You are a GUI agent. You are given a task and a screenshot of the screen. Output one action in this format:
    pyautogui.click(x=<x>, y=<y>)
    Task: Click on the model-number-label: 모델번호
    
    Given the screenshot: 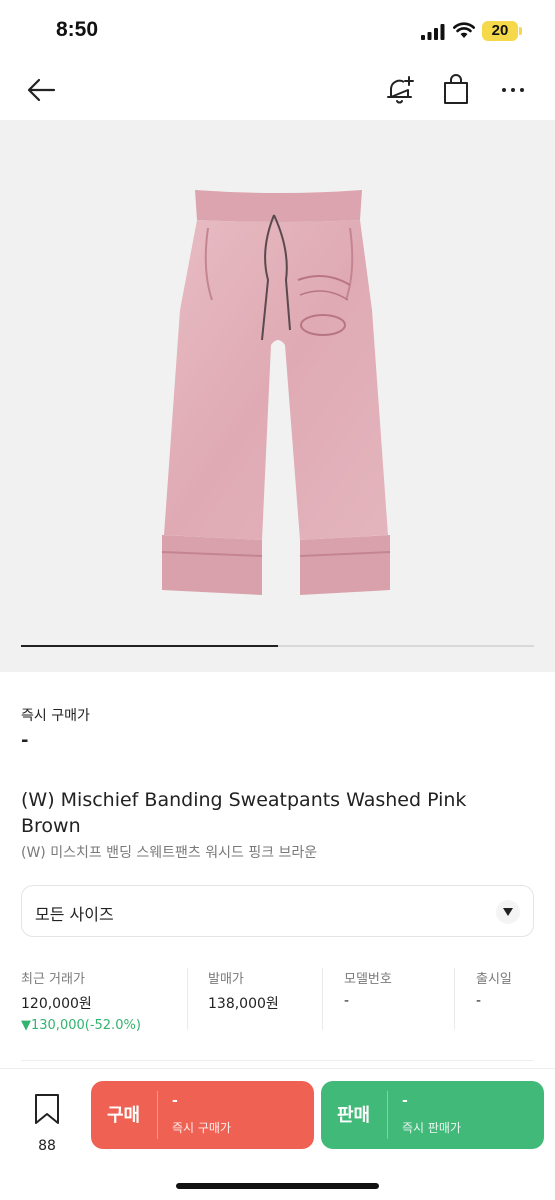 What is the action you would take?
    pyautogui.click(x=368, y=979)
    